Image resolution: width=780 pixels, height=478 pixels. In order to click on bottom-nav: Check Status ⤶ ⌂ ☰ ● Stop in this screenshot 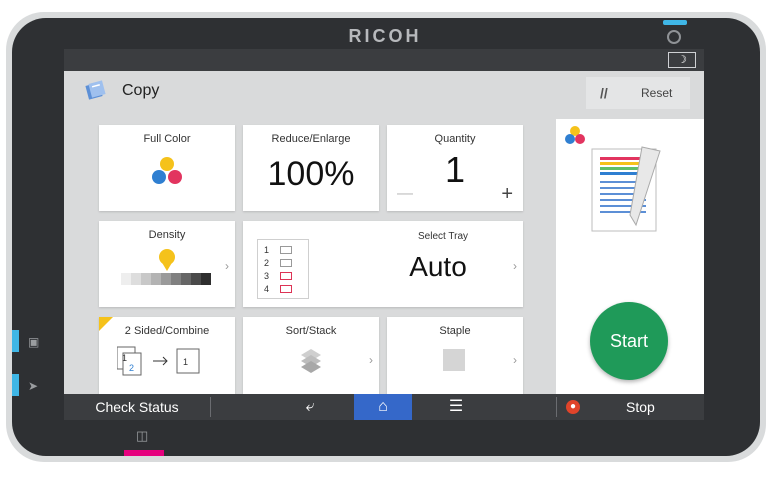, I will do `click(384, 407)`.